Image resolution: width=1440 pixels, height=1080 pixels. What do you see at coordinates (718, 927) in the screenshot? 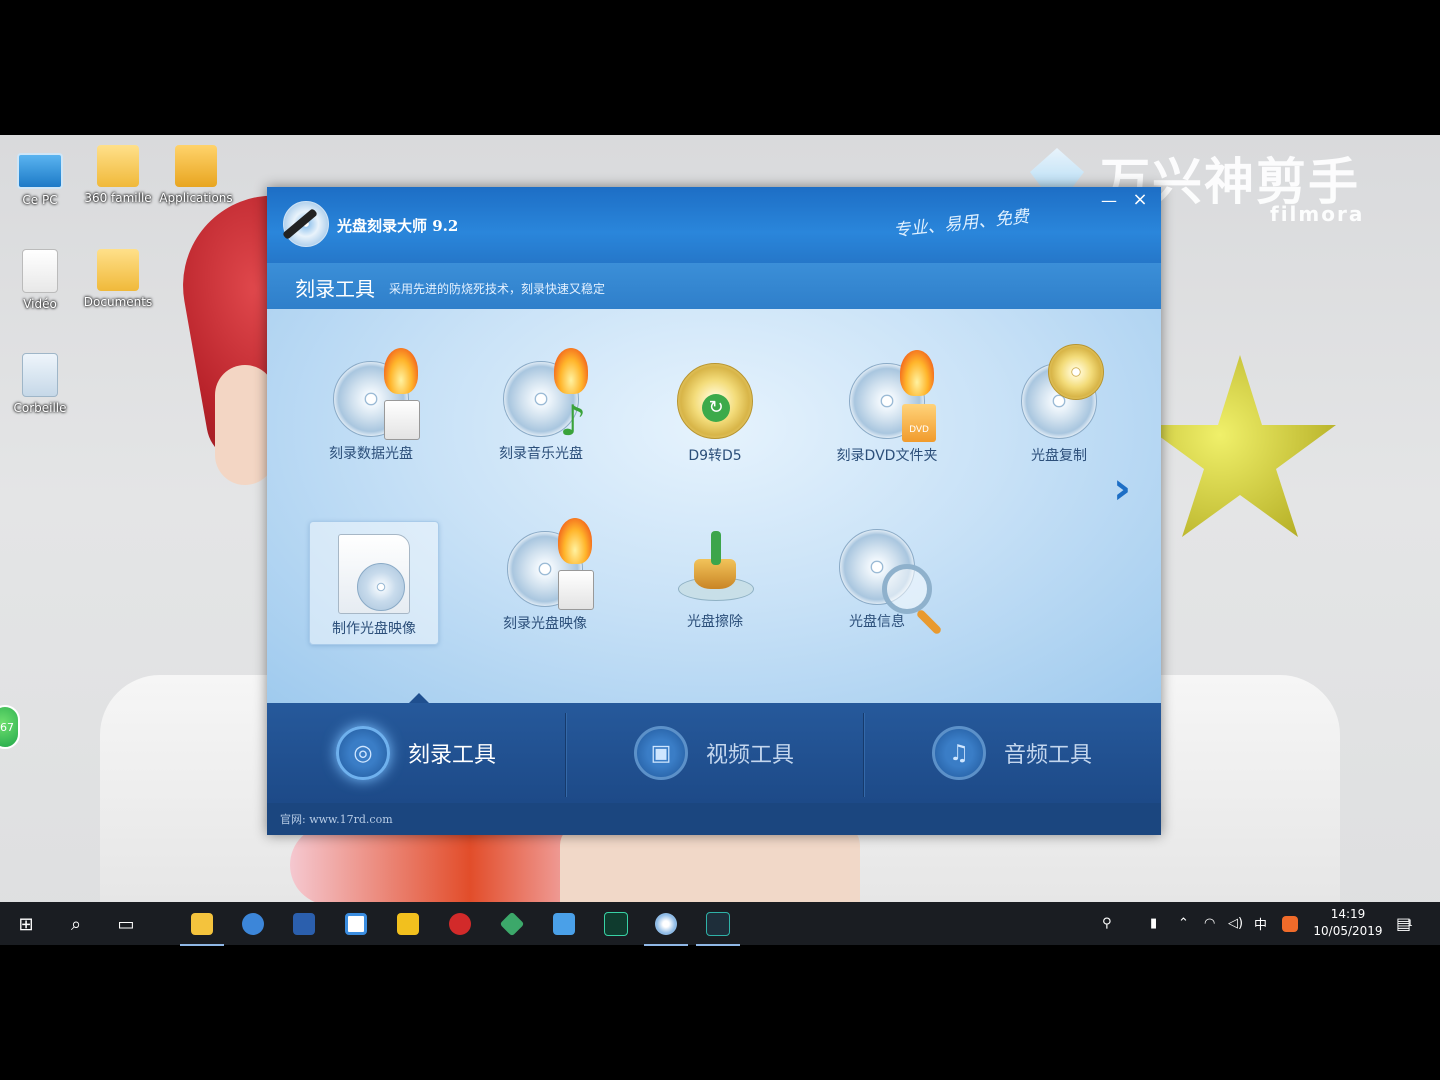
I see `filmora-icon` at bounding box center [718, 927].